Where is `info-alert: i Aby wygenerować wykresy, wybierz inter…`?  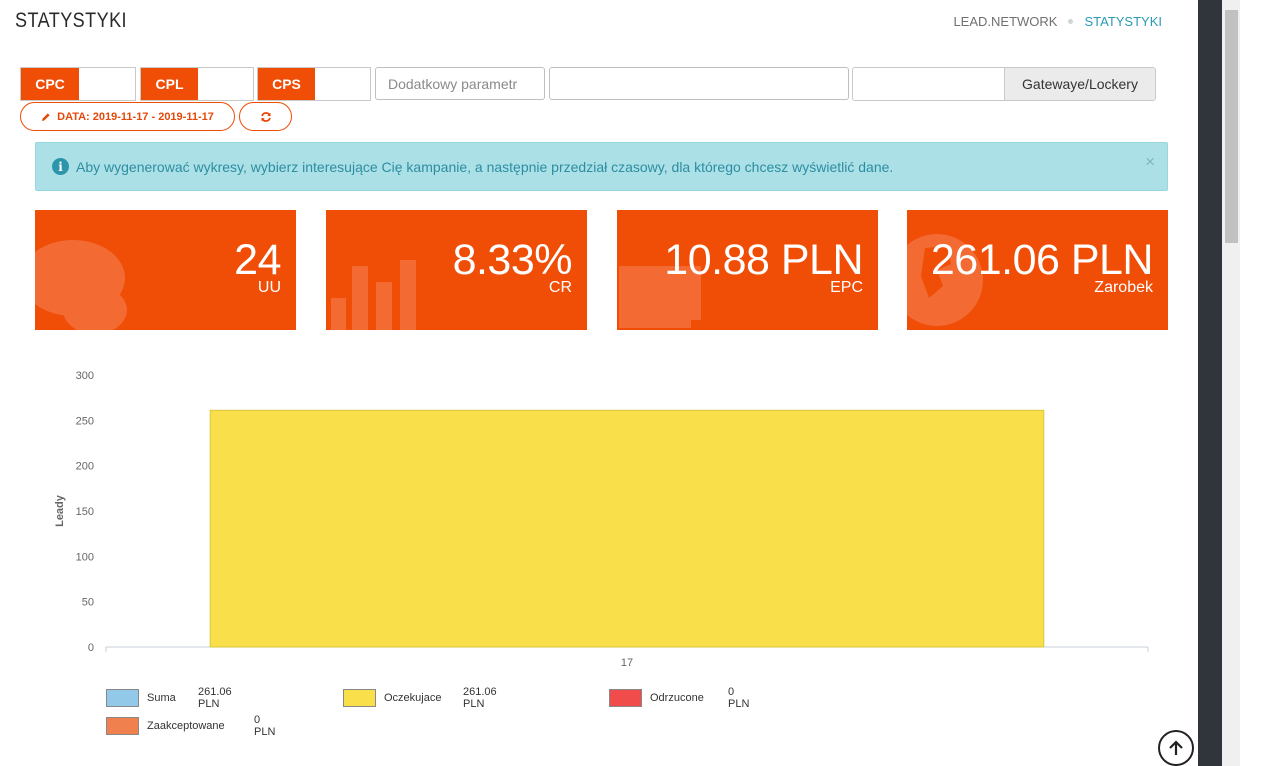 info-alert: i Aby wygenerować wykresy, wybierz inter… is located at coordinates (601, 166).